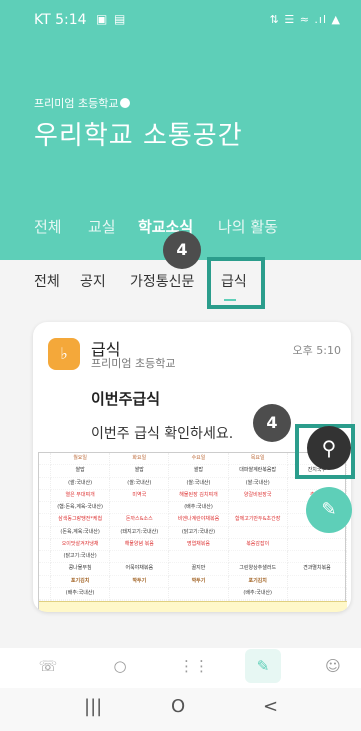 The width and height of the screenshot is (361, 731). What do you see at coordinates (120, 666) in the screenshot?
I see `chat-icon: ○` at bounding box center [120, 666].